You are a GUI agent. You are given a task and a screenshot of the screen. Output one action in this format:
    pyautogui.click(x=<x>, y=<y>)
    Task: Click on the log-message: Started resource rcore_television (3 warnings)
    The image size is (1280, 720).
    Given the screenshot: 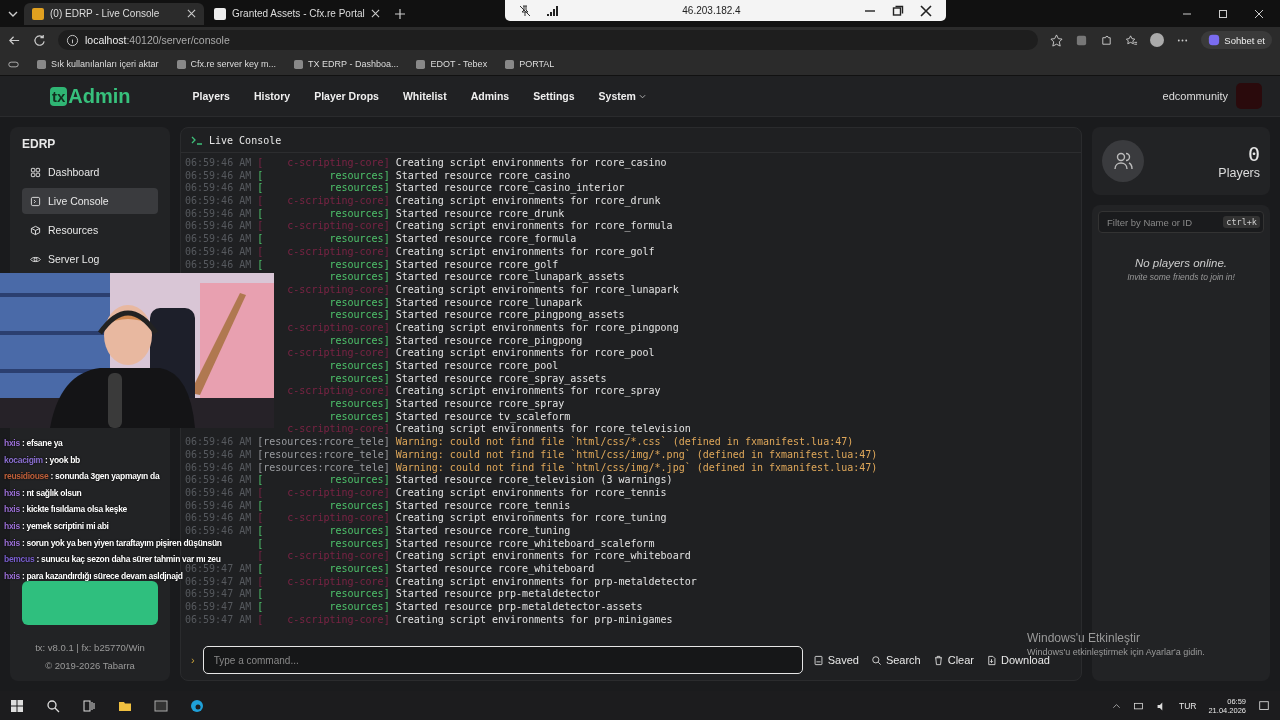 What is the action you would take?
    pyautogui.click(x=534, y=480)
    